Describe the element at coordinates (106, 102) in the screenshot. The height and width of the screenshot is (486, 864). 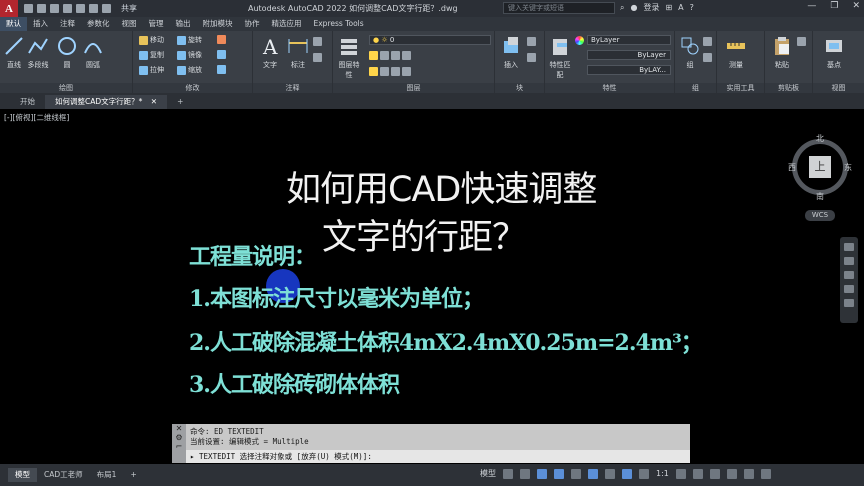
I see `current-drawing-tab: 如何调整CAD文字行距？* ✕` at that location.